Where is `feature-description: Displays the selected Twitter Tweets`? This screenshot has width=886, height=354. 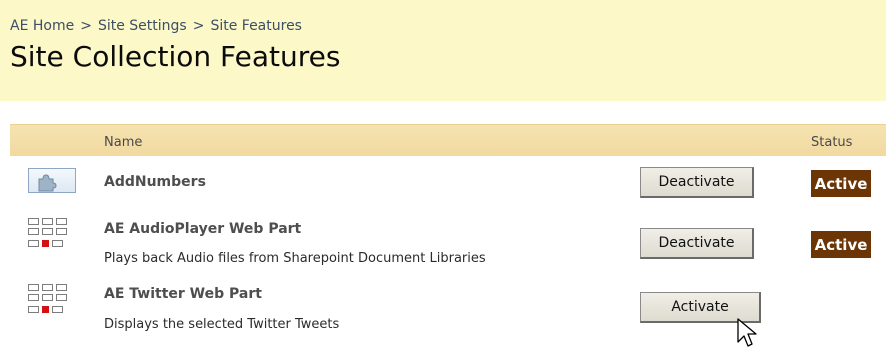
feature-description: Displays the selected Twitter Tweets is located at coordinates (222, 324).